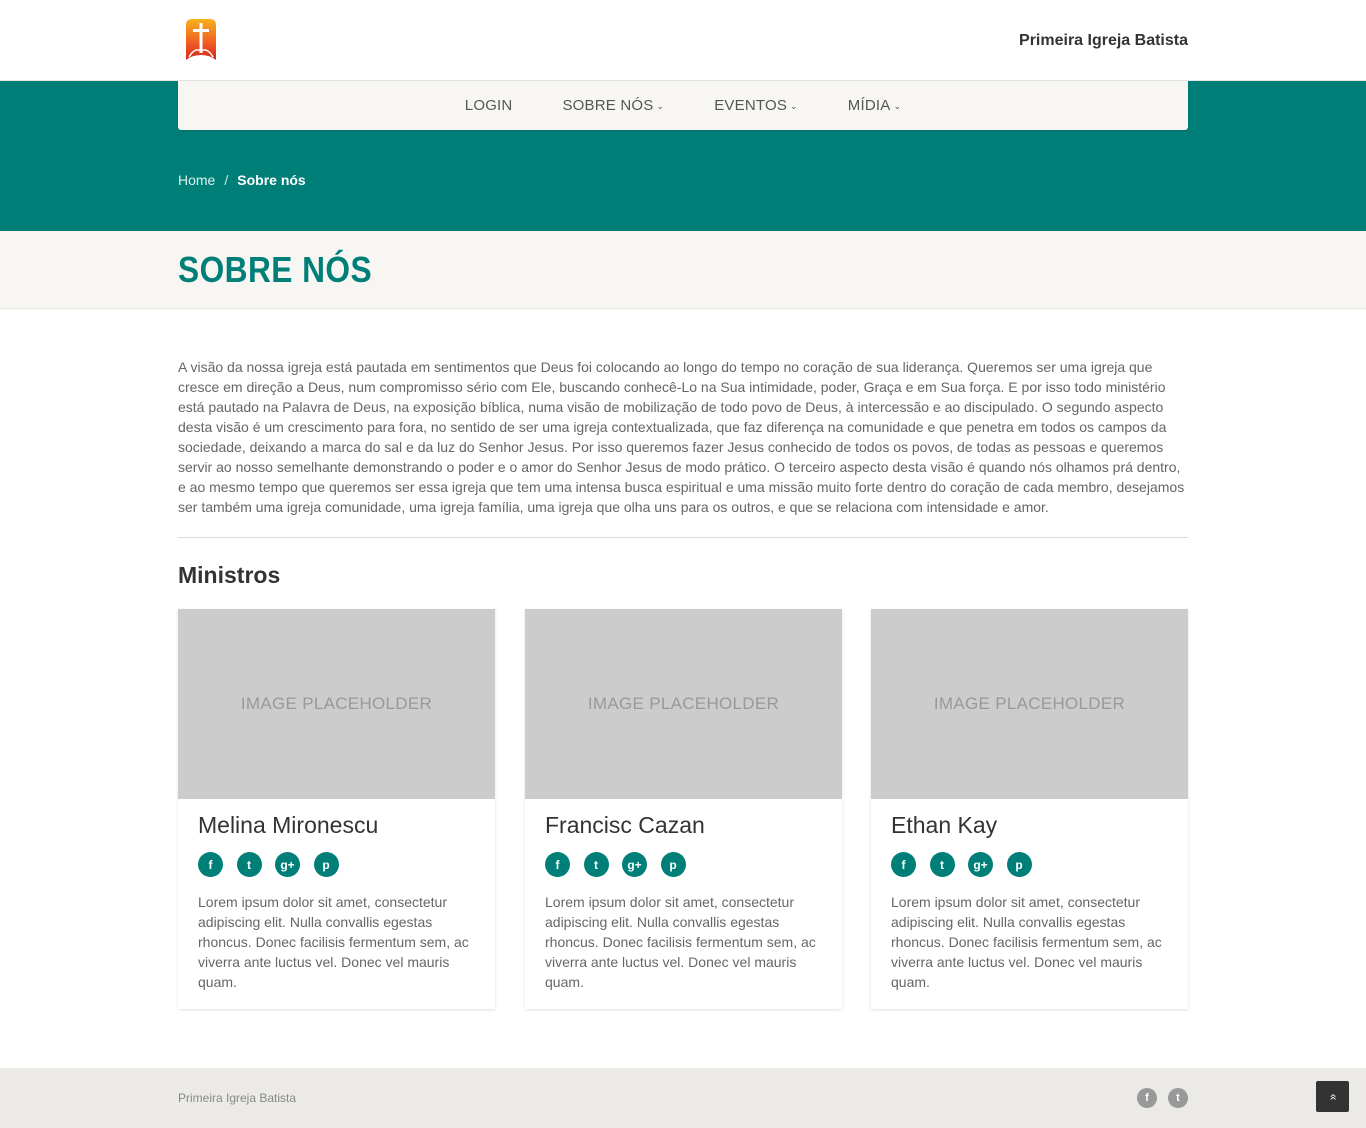  What do you see at coordinates (201, 40) in the screenshot?
I see `church-logo` at bounding box center [201, 40].